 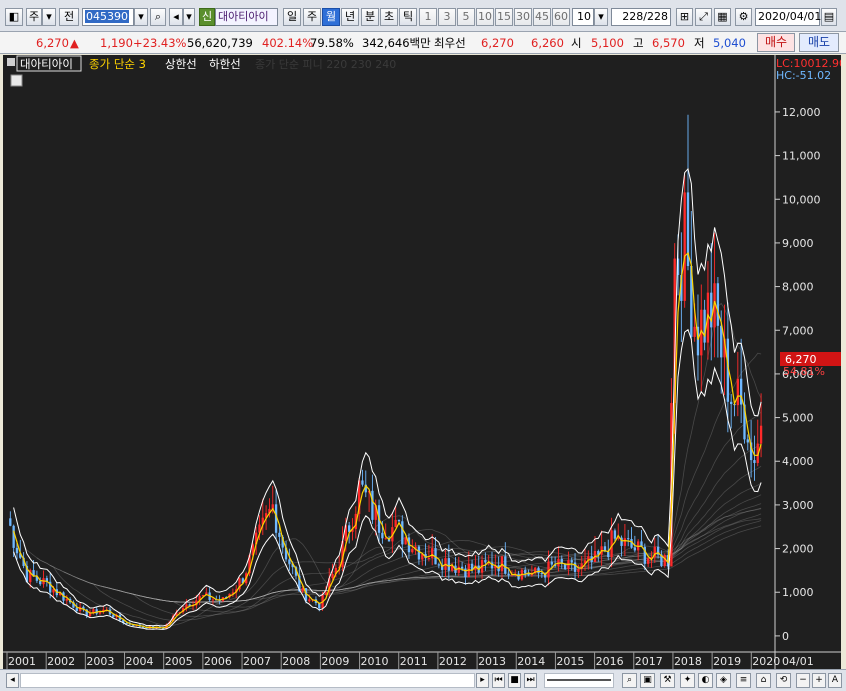 I want to click on x-tick-label: 2012, so click(x=453, y=661).